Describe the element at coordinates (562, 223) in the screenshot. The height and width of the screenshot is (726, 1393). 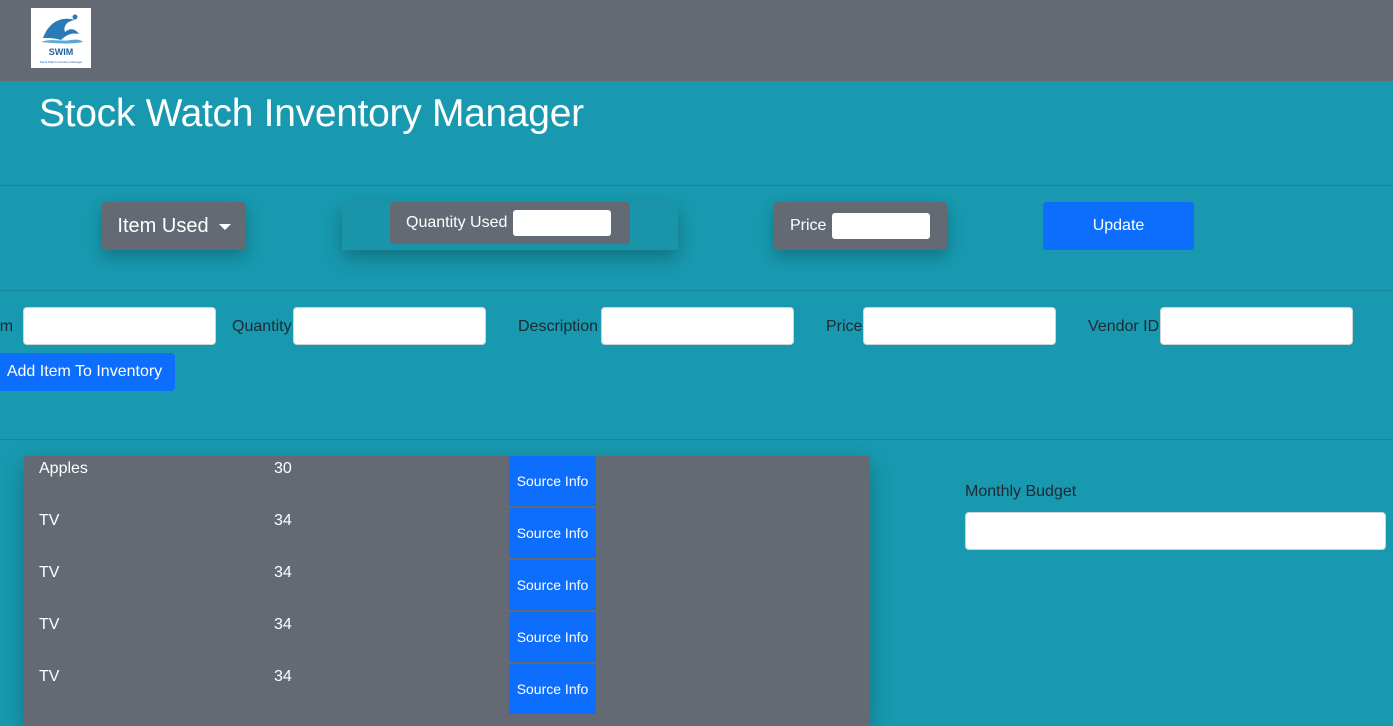
I see `quantity-used-input` at that location.